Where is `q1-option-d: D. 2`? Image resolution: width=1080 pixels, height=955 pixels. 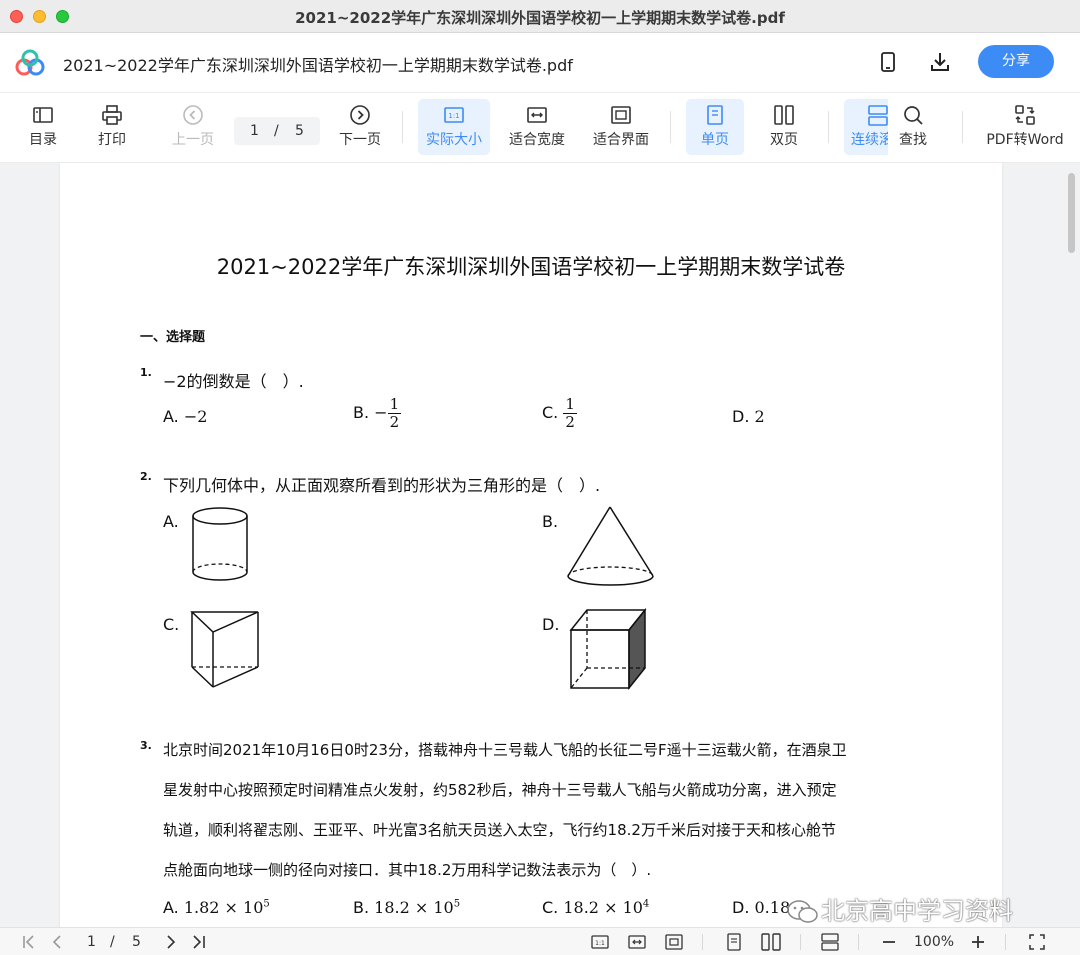
q1-option-d: D. 2 is located at coordinates (748, 416).